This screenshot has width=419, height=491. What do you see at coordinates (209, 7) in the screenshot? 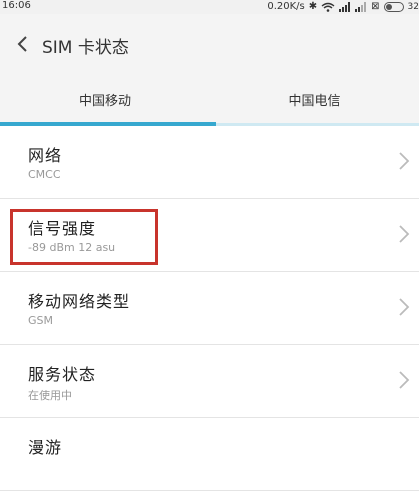
I see `status-bar: 16:06 0.20K/s ✱ ⊠ 32` at bounding box center [209, 7].